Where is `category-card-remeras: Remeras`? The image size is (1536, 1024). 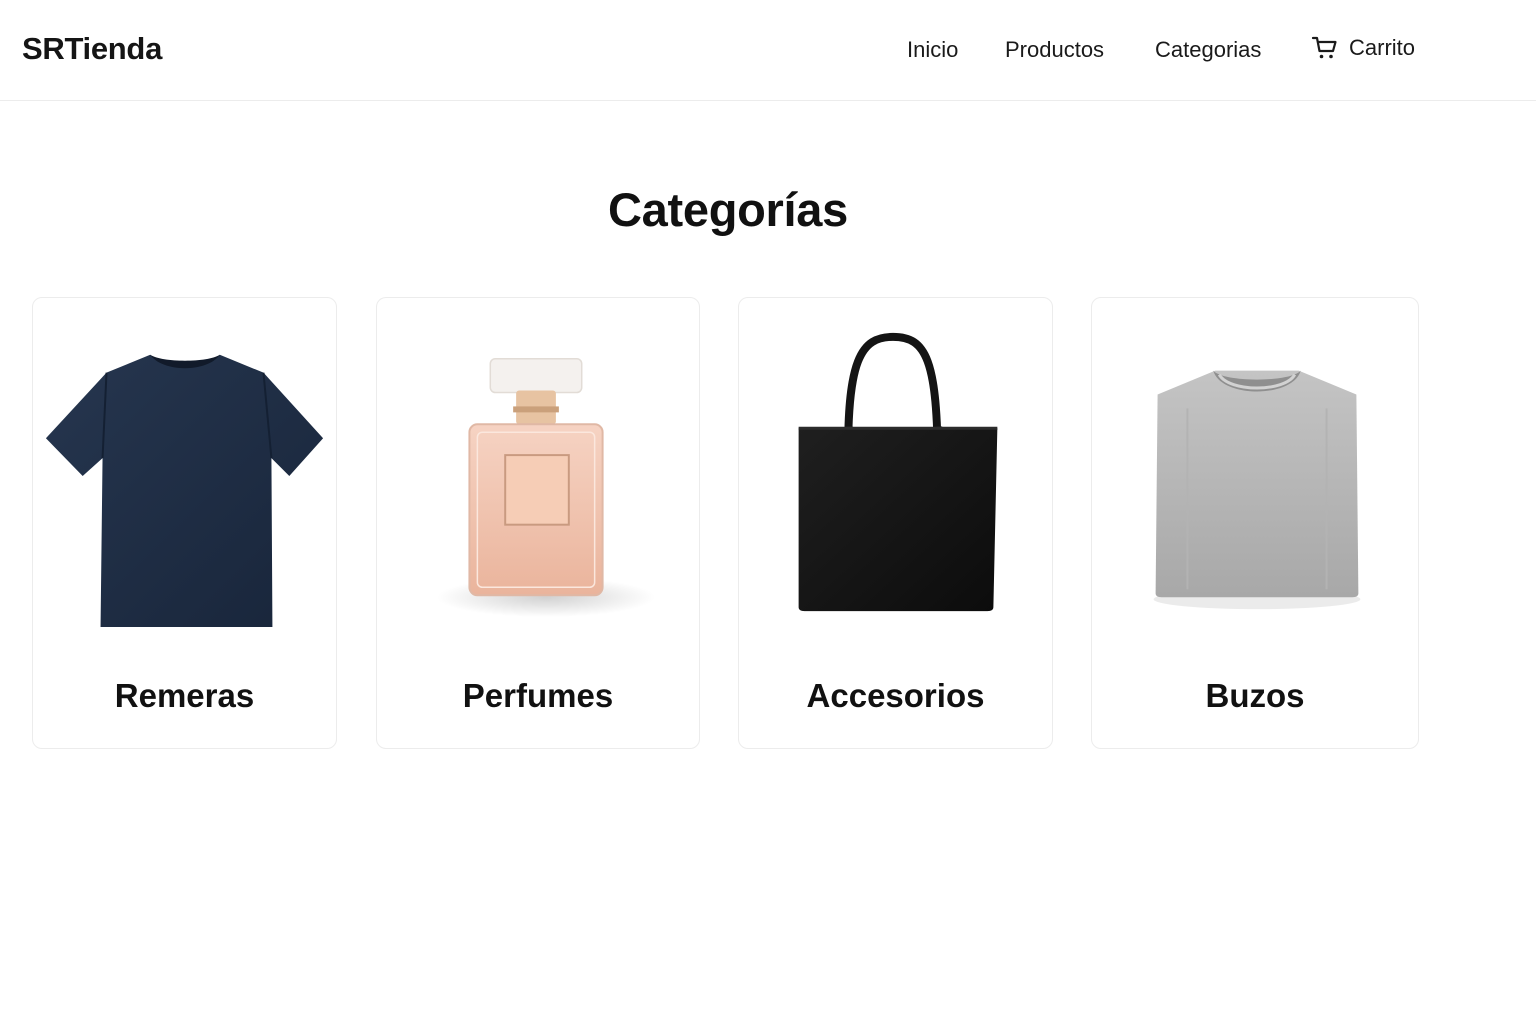 category-card-remeras: Remeras is located at coordinates (184, 523).